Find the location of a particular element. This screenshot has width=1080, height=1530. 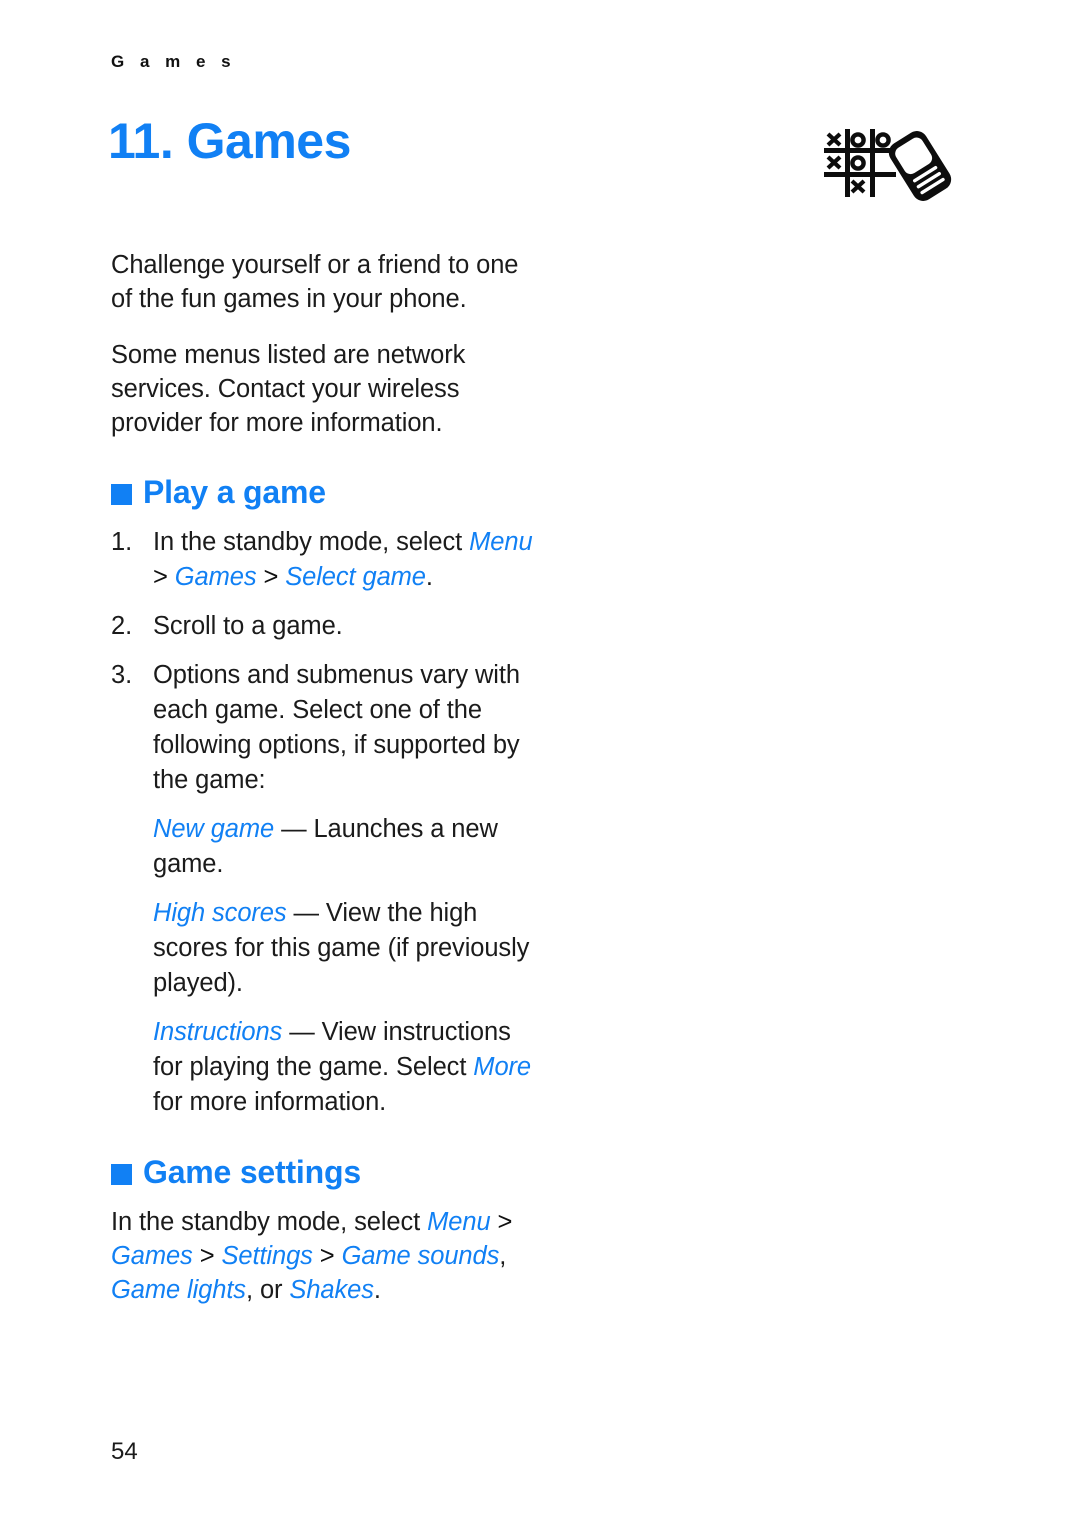

list-item: 2. Scroll to a game. is located at coordinates (326, 626).